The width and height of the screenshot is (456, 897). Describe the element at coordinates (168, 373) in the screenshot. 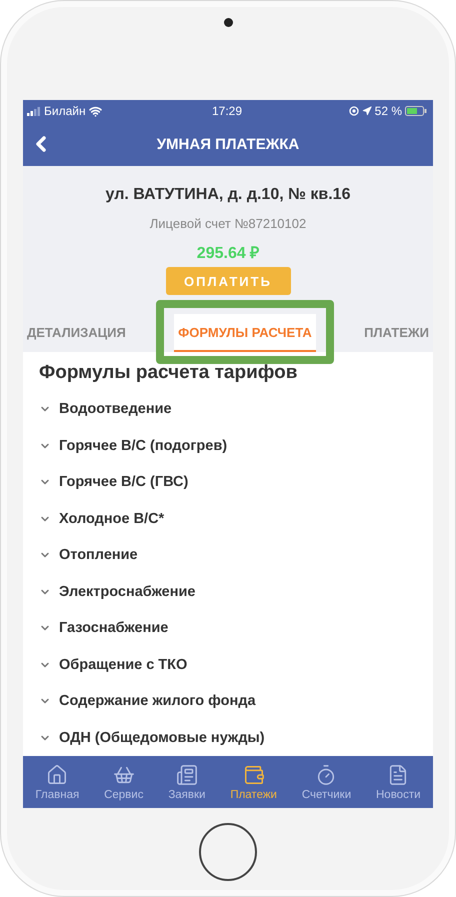

I see `section-title: Формулы расчета тарифов` at that location.